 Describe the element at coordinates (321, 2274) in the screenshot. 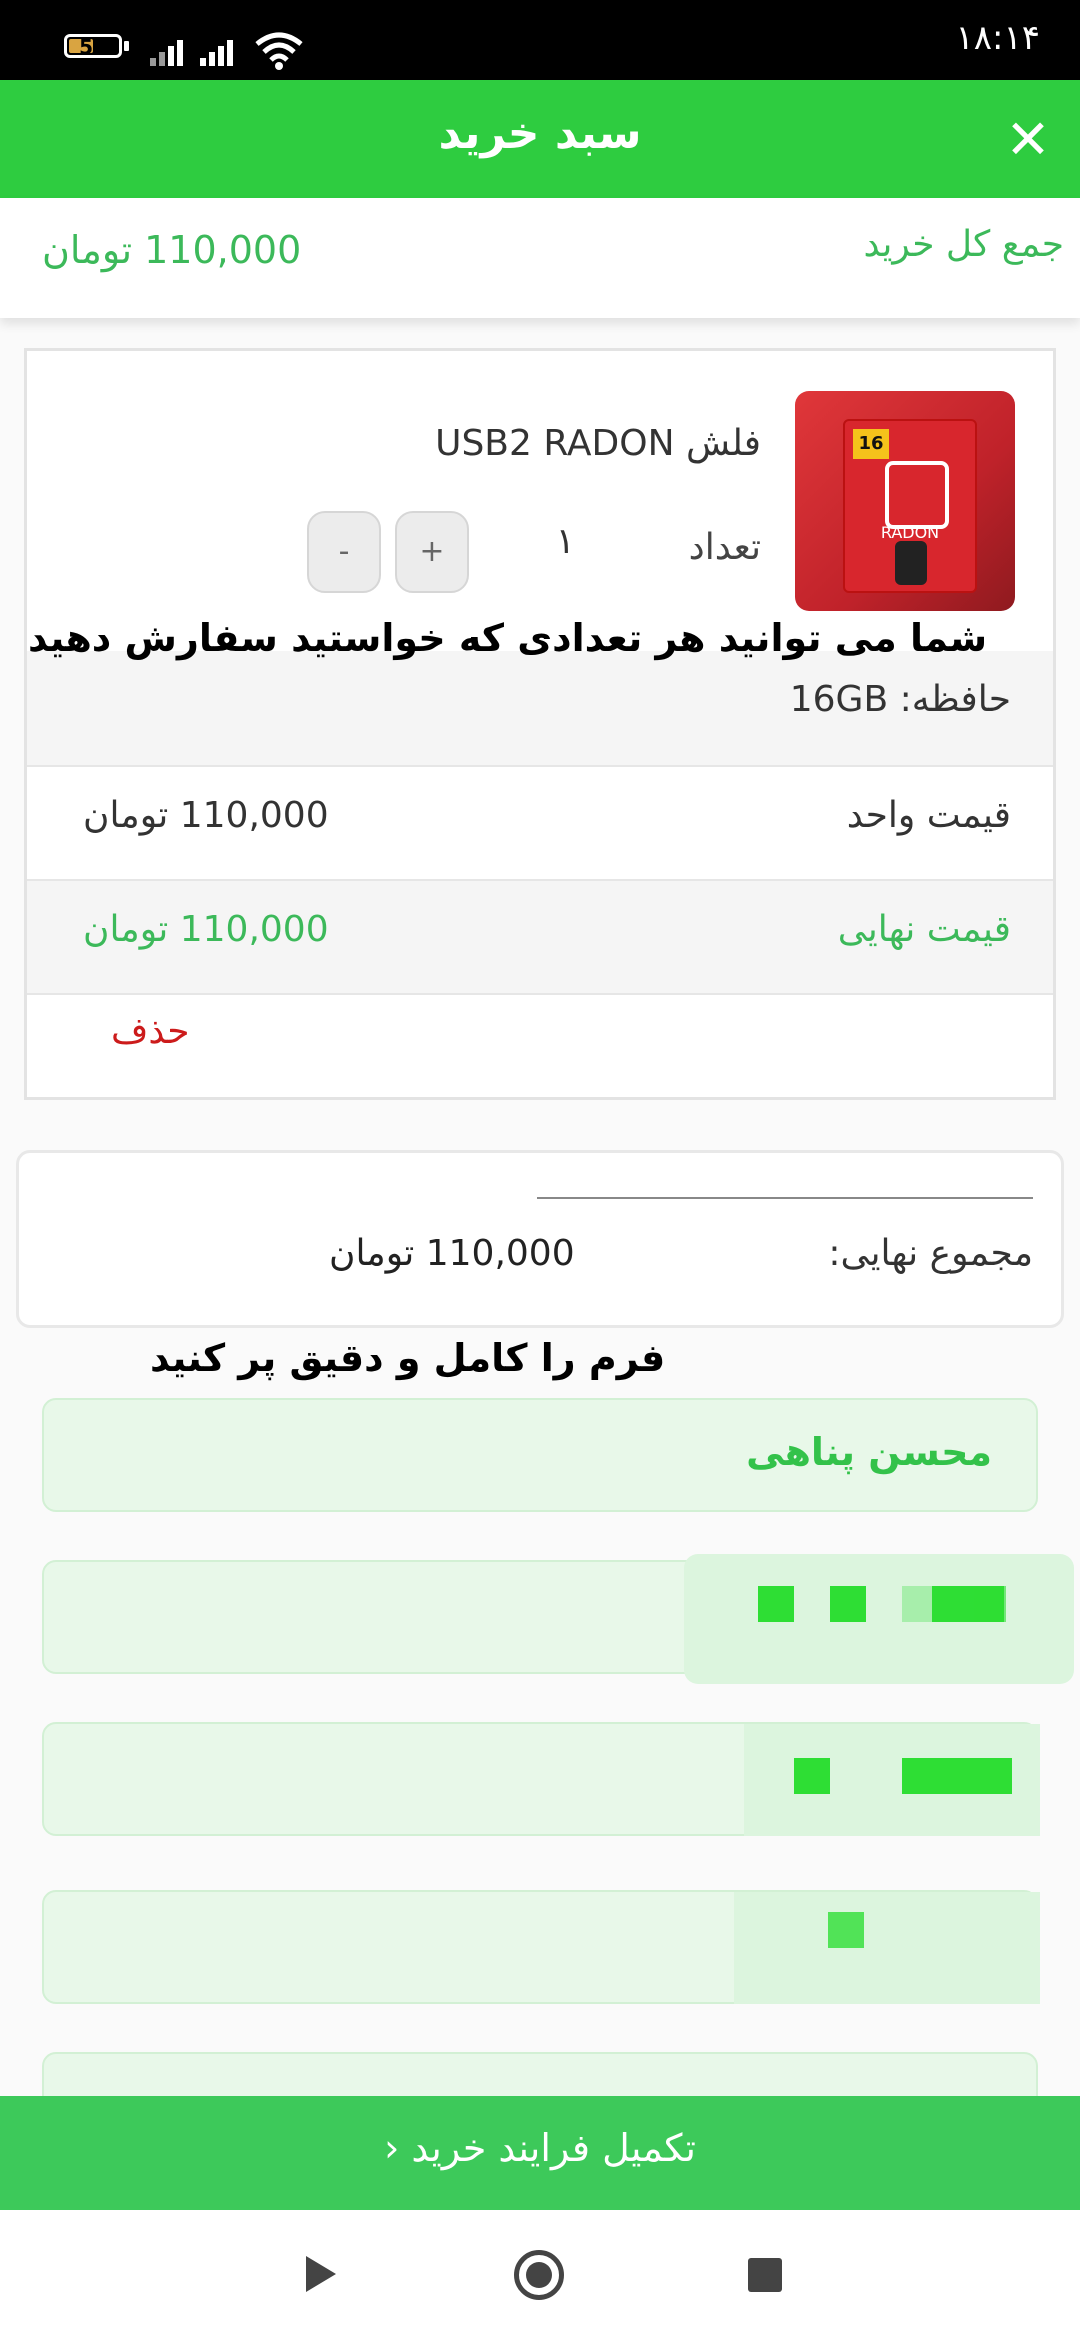

I see `back-triangle-icon` at that location.